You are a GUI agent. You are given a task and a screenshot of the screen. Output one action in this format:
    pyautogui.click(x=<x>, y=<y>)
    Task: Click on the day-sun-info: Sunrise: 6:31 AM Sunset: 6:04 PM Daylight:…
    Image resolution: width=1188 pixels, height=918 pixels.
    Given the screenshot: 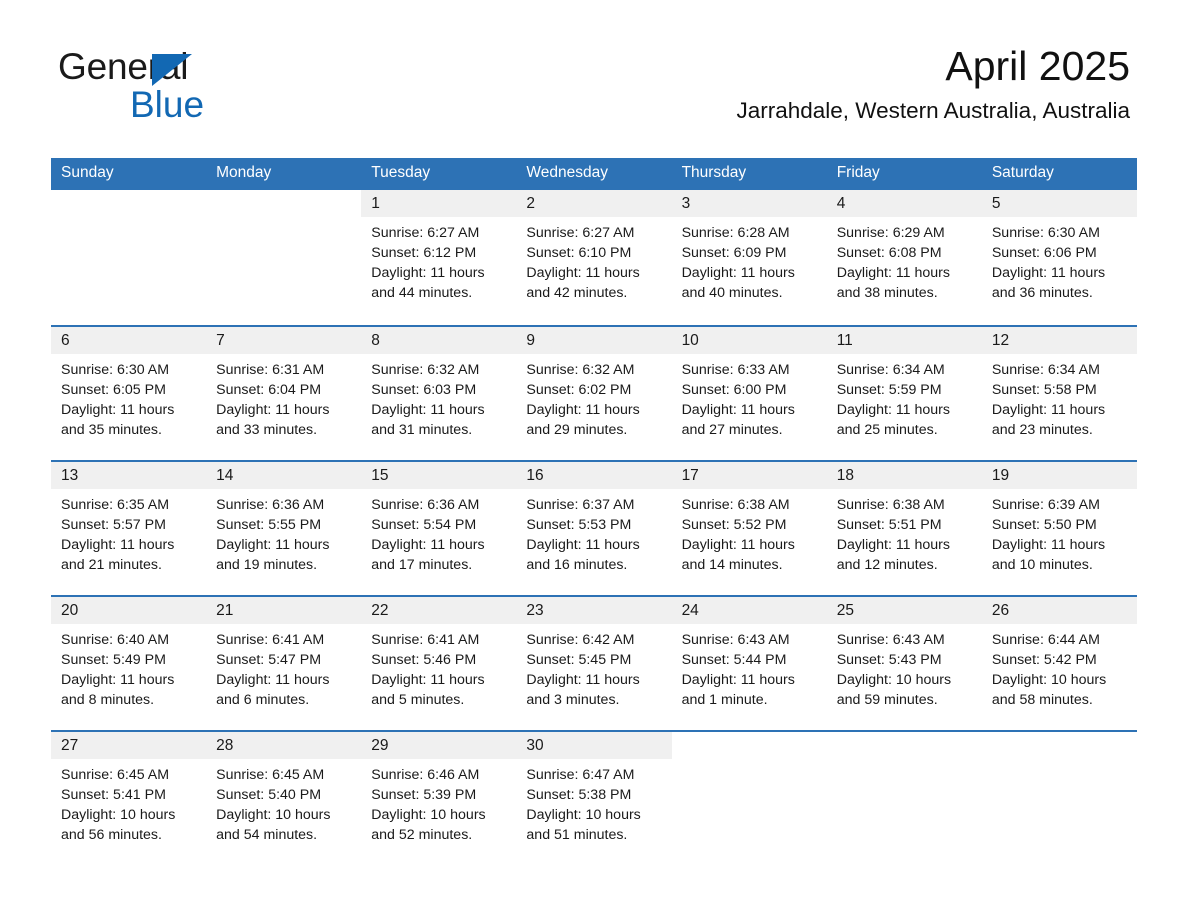 What is the action you would take?
    pyautogui.click(x=283, y=397)
    